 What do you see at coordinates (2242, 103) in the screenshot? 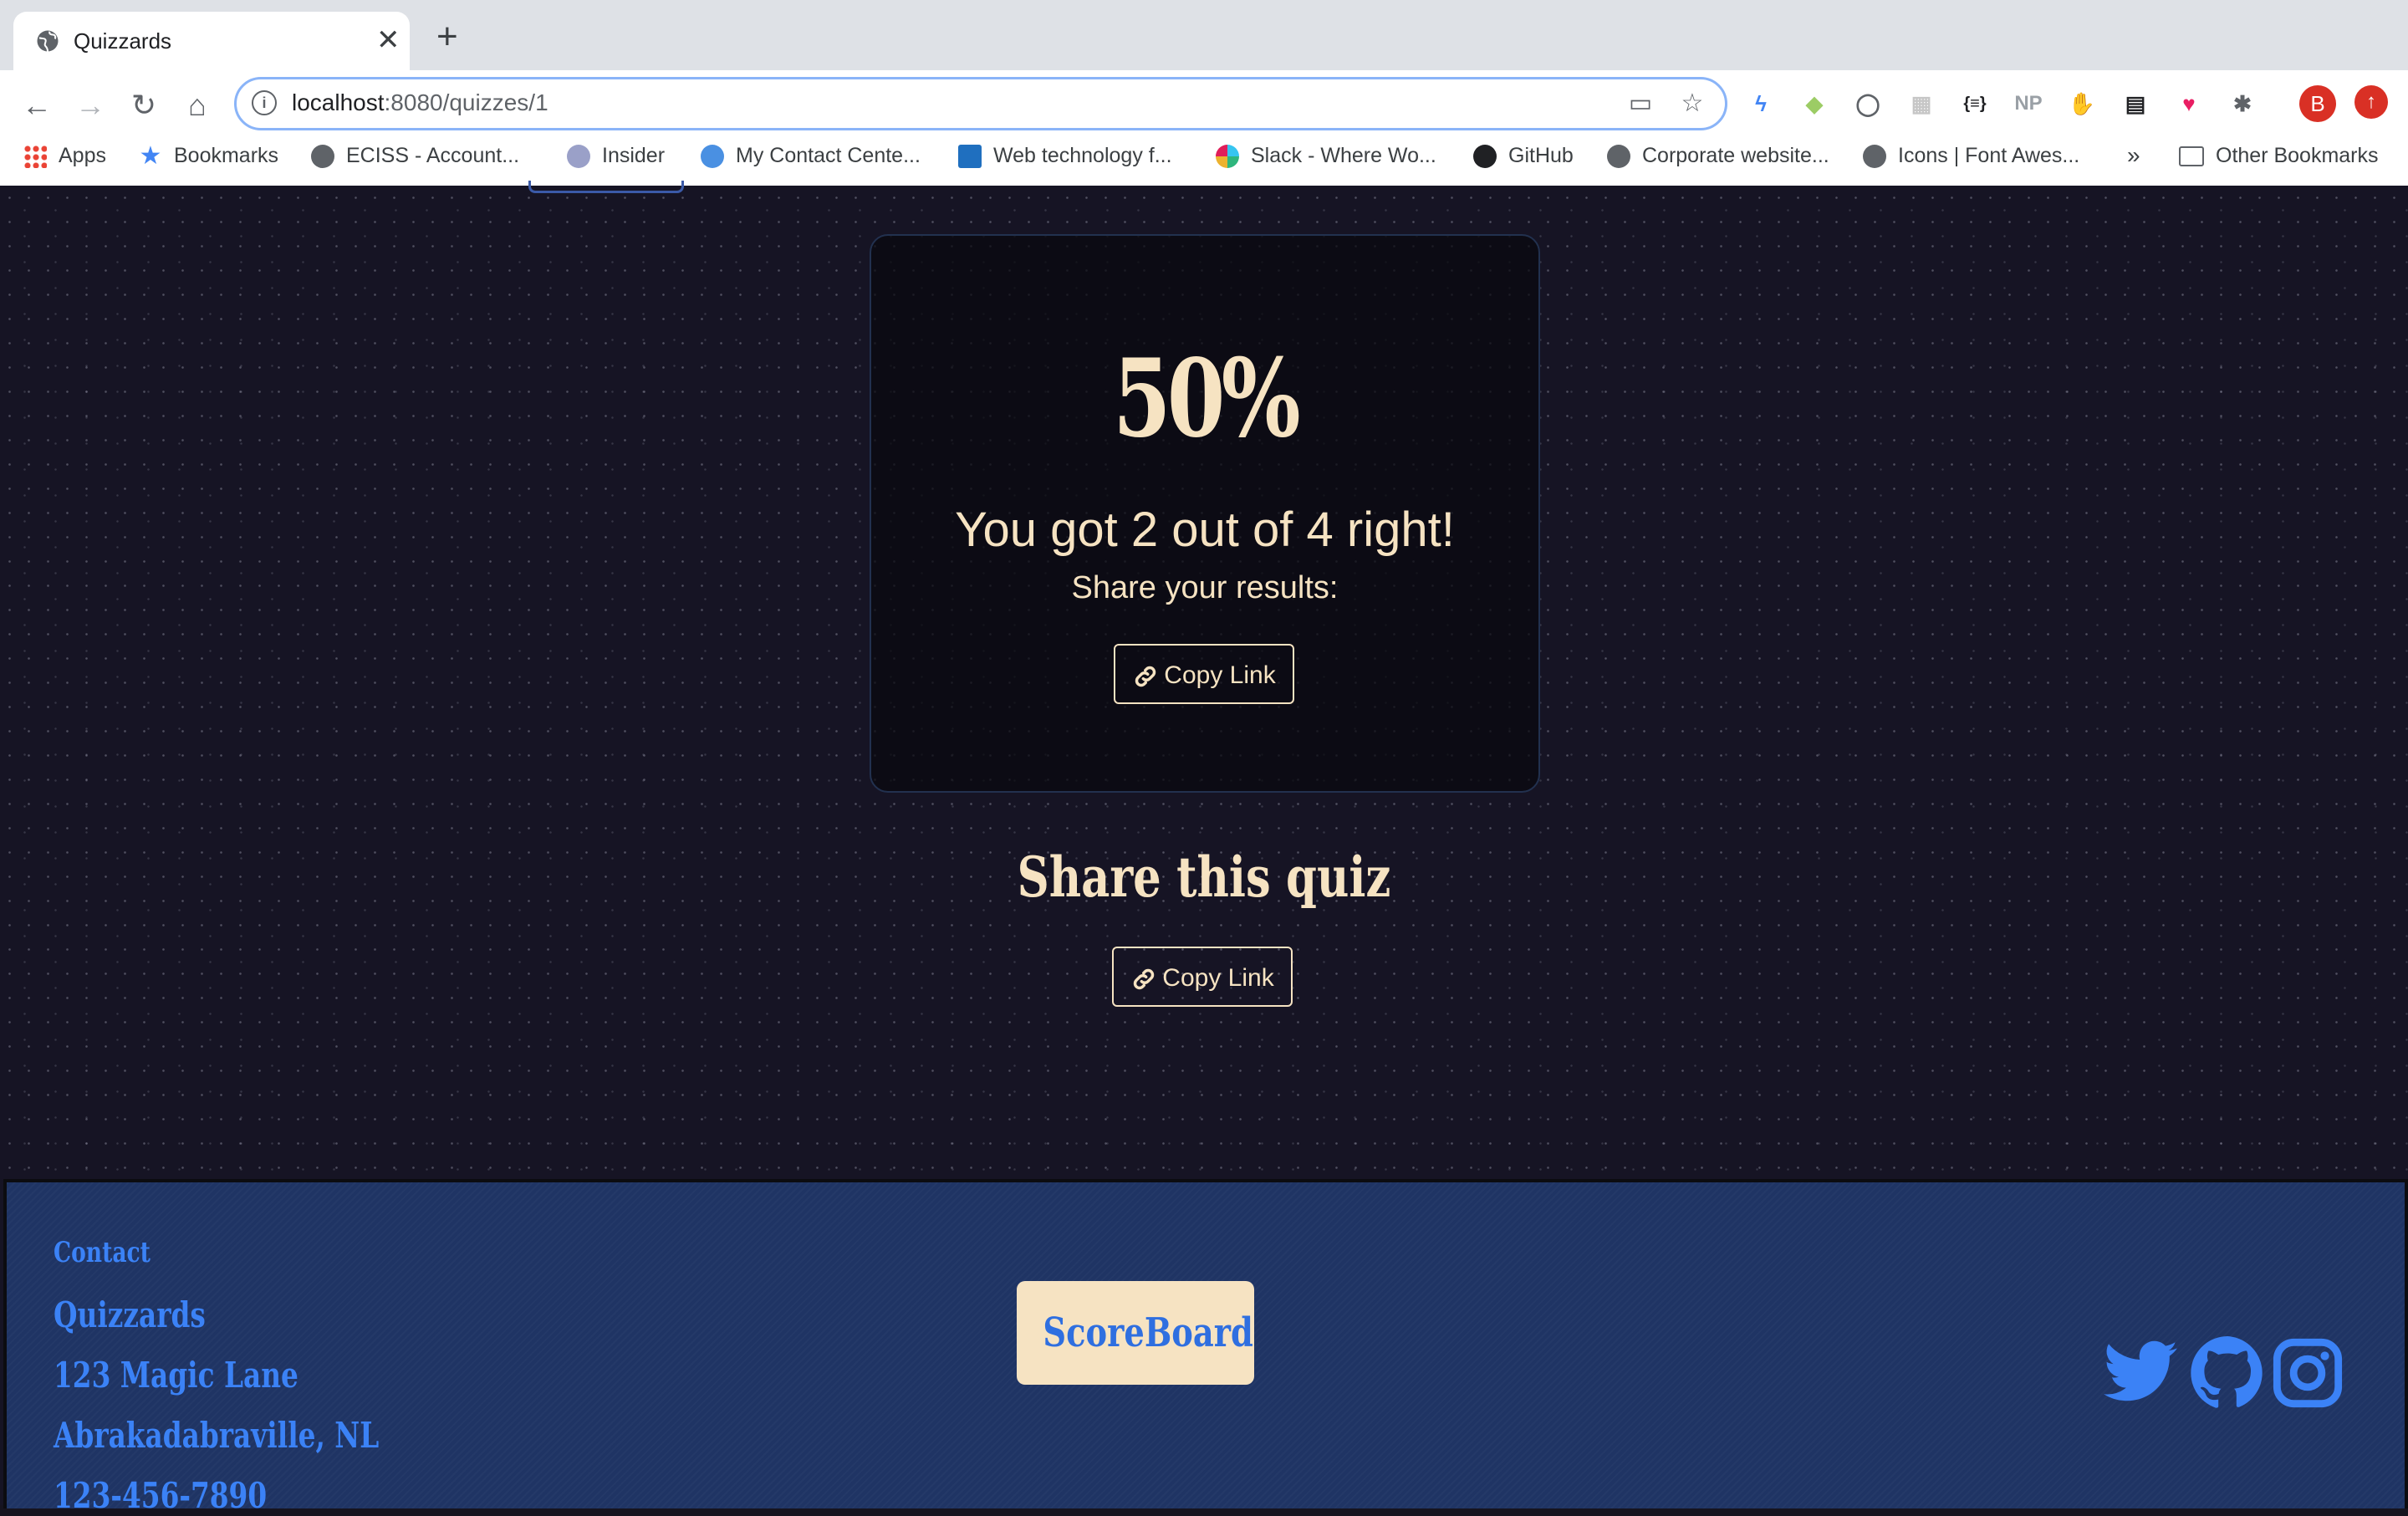
I see `extension-bug-icon: ✱` at bounding box center [2242, 103].